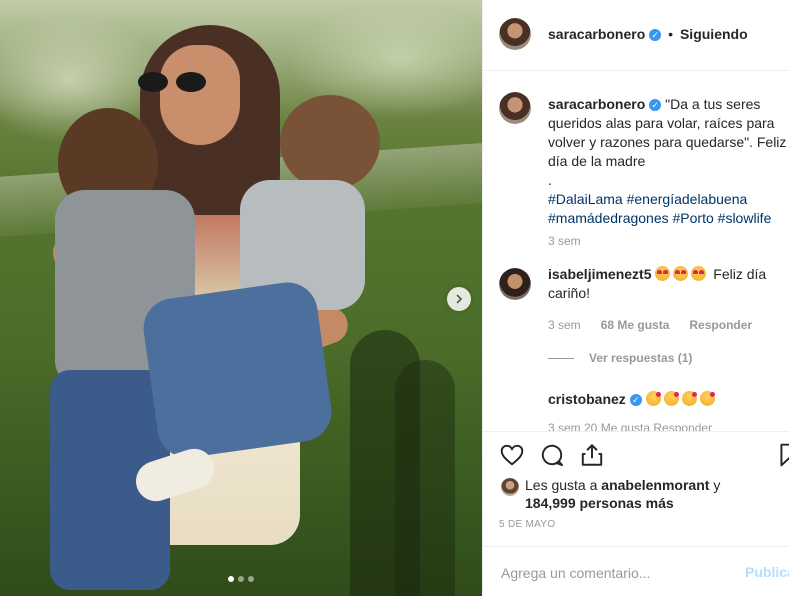 Image resolution: width=789 pixels, height=597 pixels. I want to click on following-button: Siguiendo, so click(714, 34).